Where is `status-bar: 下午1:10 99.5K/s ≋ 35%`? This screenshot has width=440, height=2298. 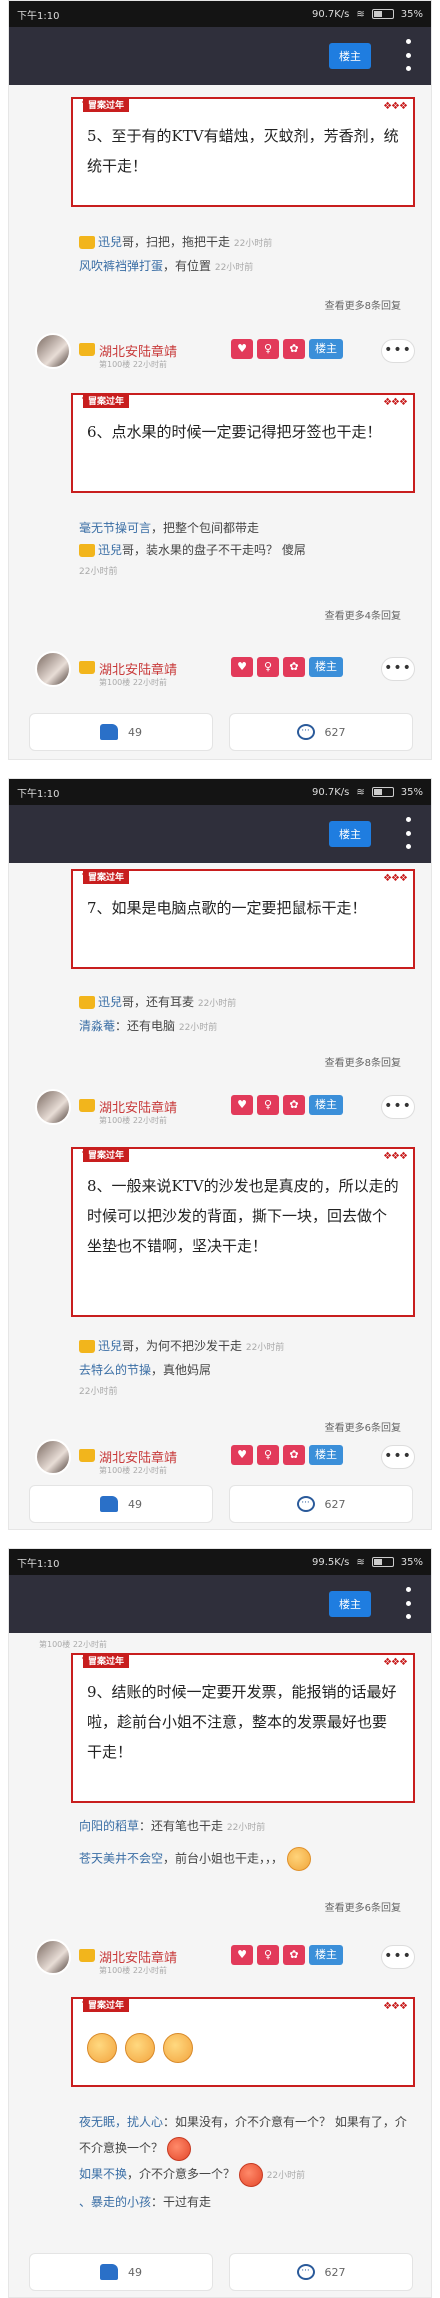 status-bar: 下午1:10 99.5K/s ≋ 35% is located at coordinates (220, 1562).